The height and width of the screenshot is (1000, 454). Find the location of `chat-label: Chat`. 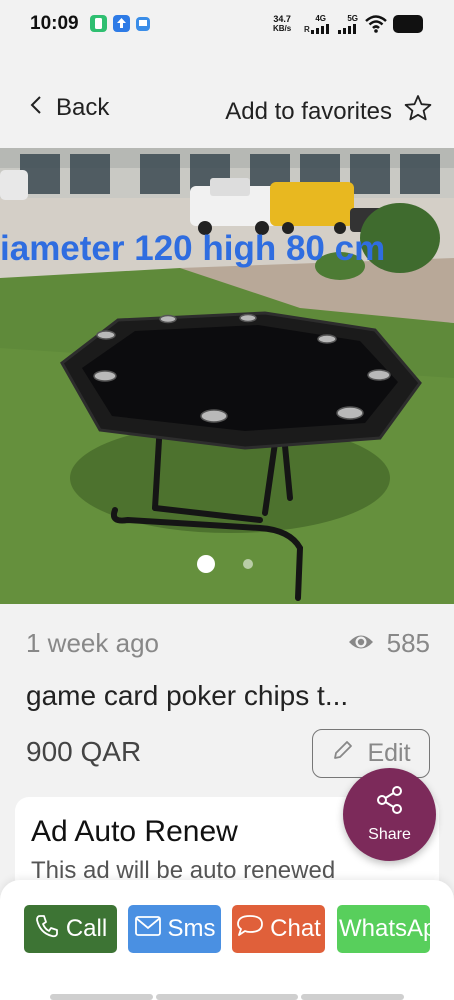

chat-label: Chat is located at coordinates (295, 928).